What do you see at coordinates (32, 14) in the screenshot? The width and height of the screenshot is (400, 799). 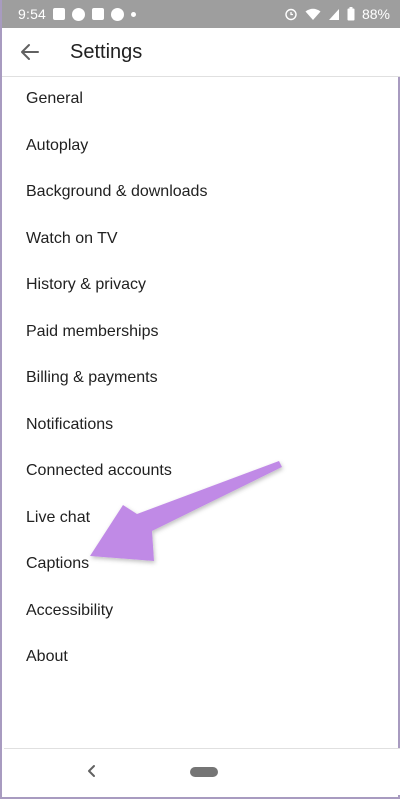 I see `status-time: 9:54` at bounding box center [32, 14].